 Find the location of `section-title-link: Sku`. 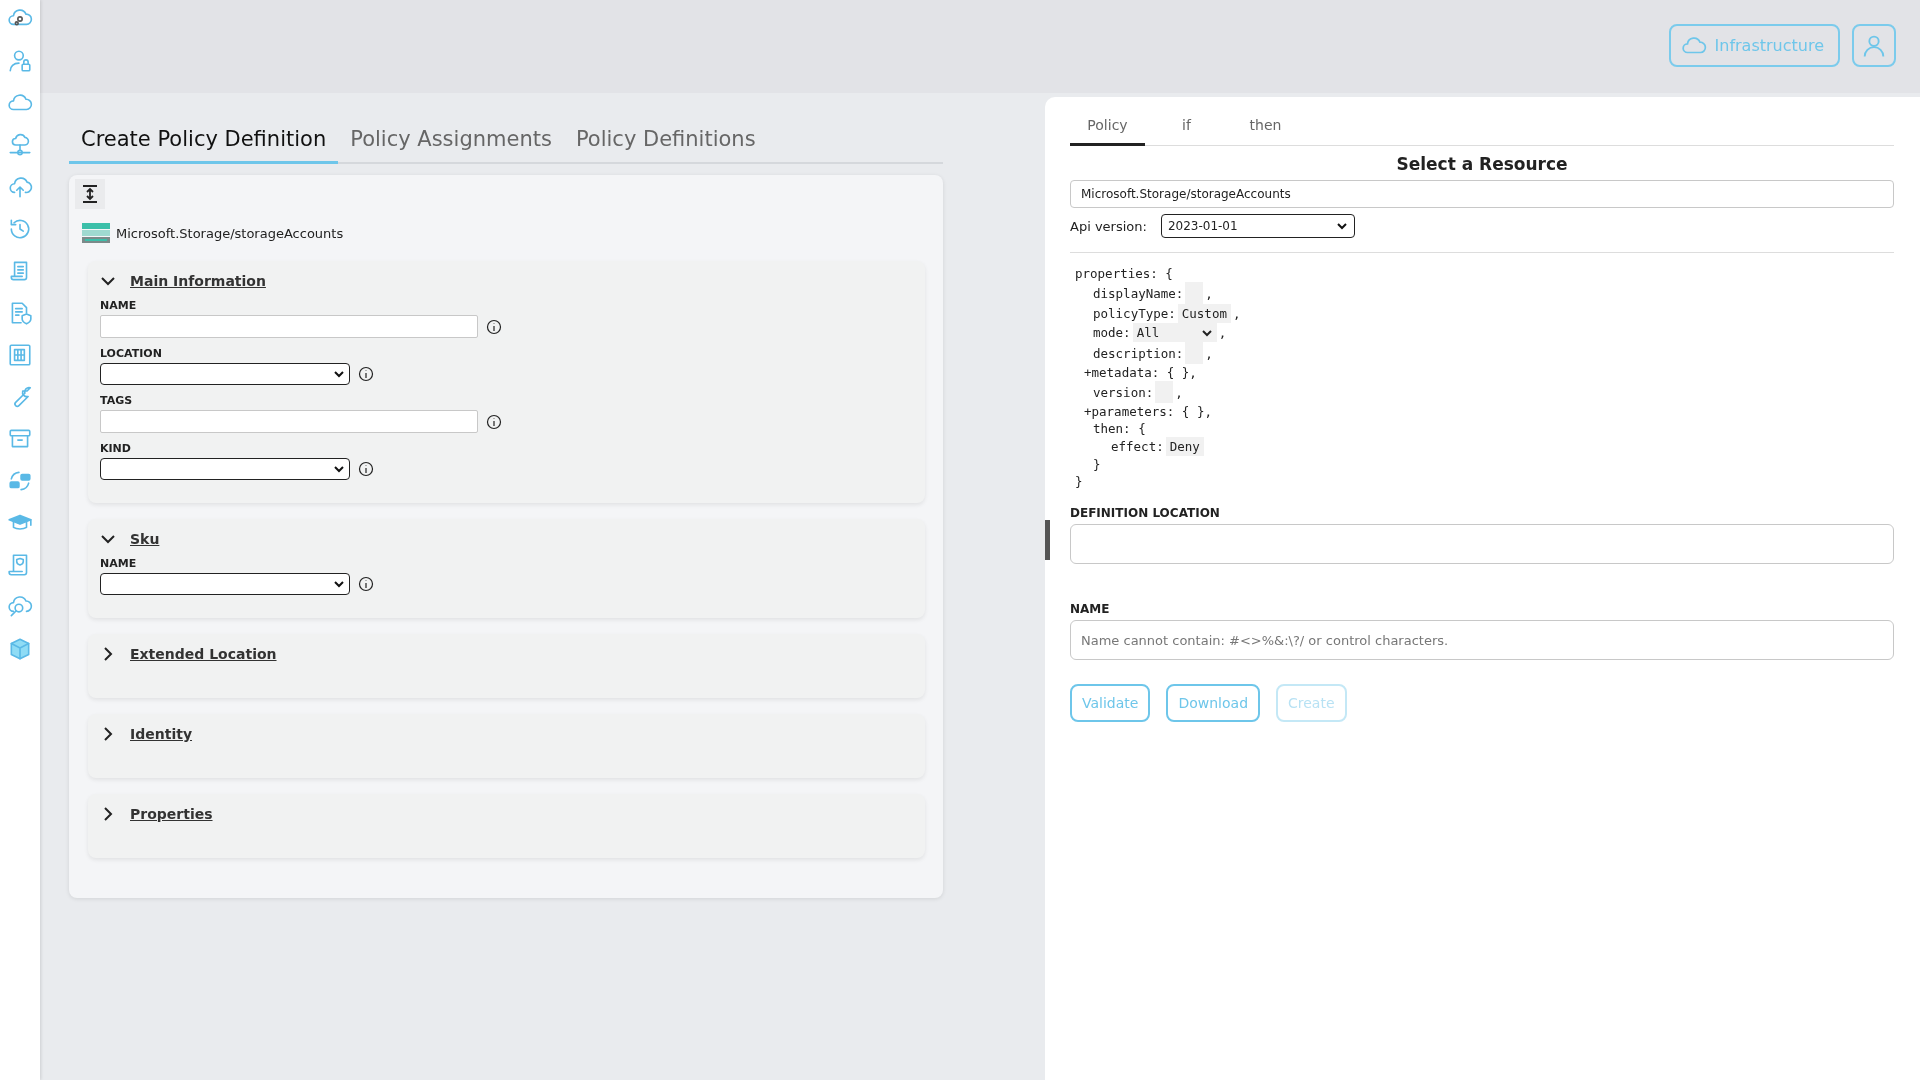

section-title-link: Sku is located at coordinates (145, 539).